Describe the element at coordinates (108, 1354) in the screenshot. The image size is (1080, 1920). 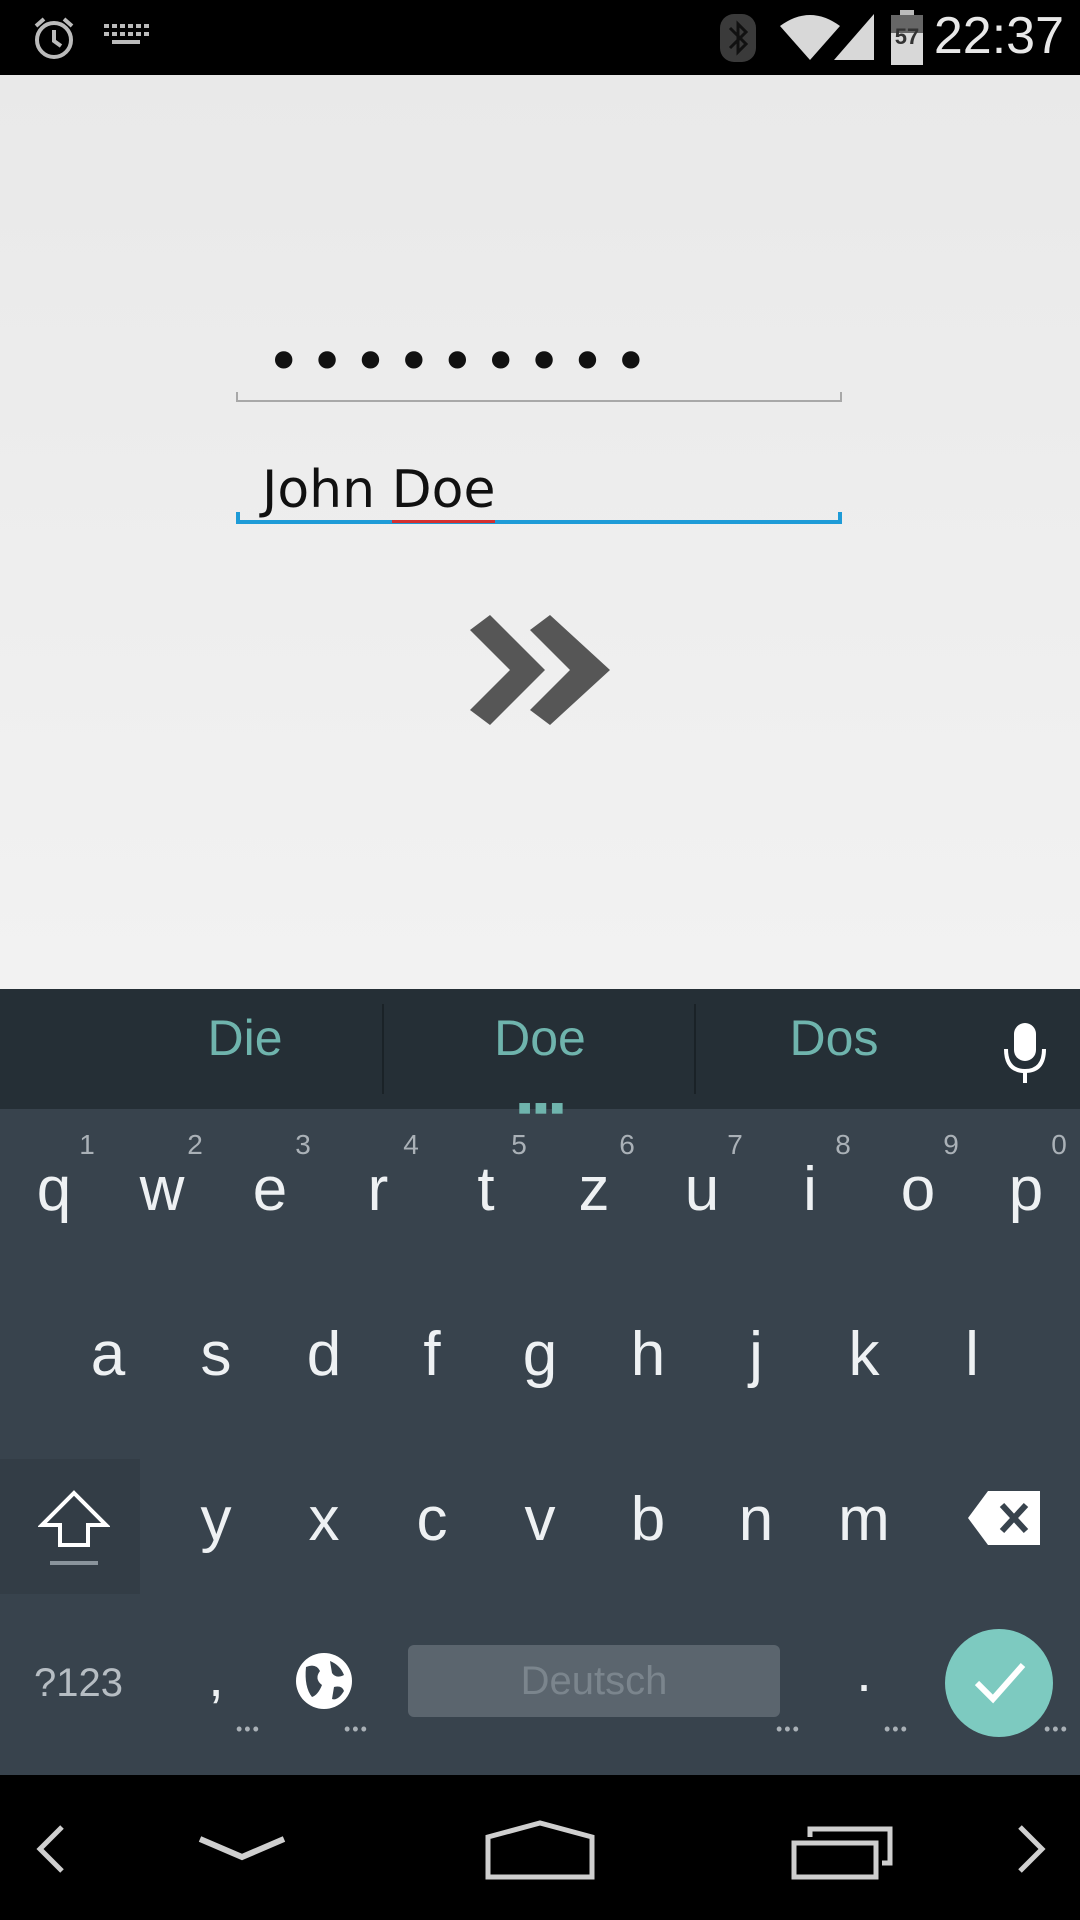
I see `key-a: a` at that location.